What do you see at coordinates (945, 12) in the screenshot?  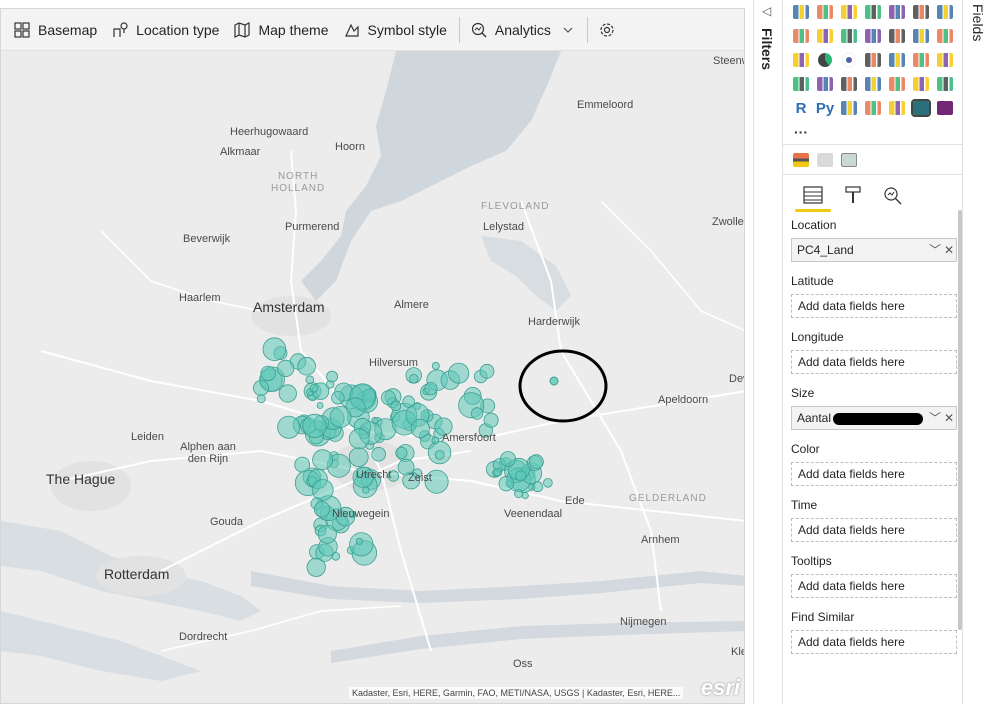 I see `line-chart-icon` at bounding box center [945, 12].